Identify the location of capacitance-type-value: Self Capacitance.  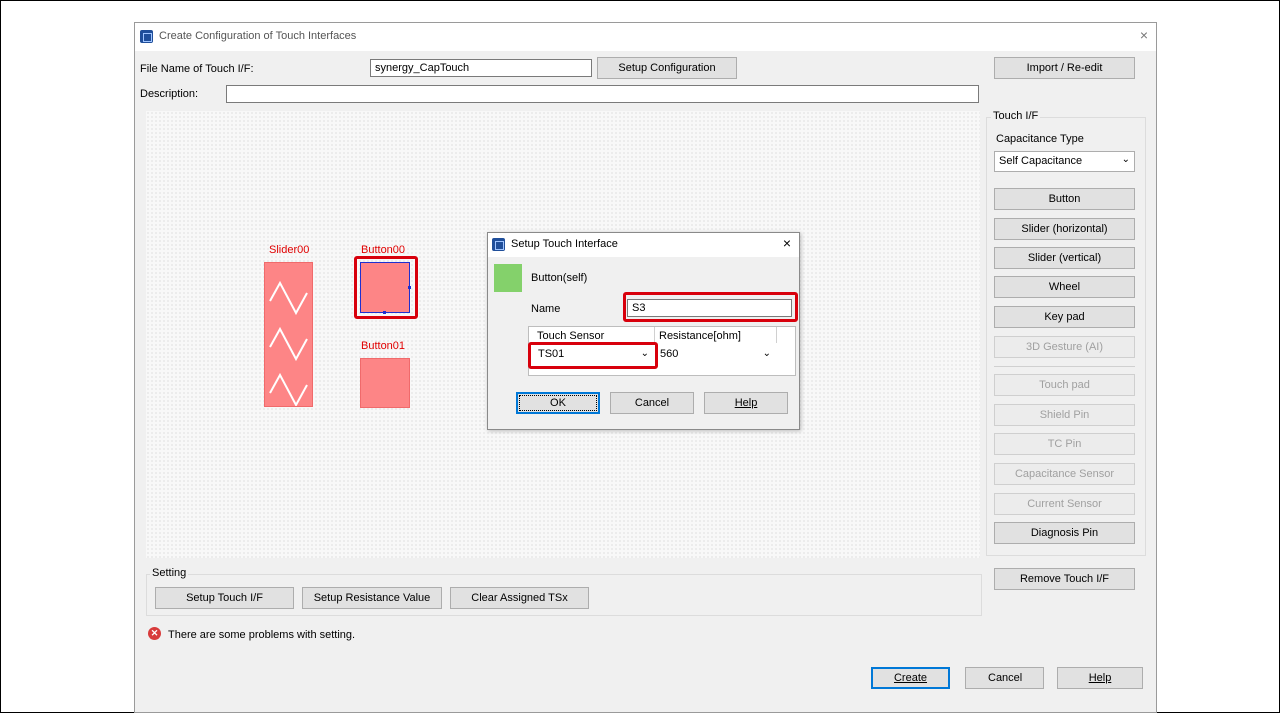
(1041, 161).